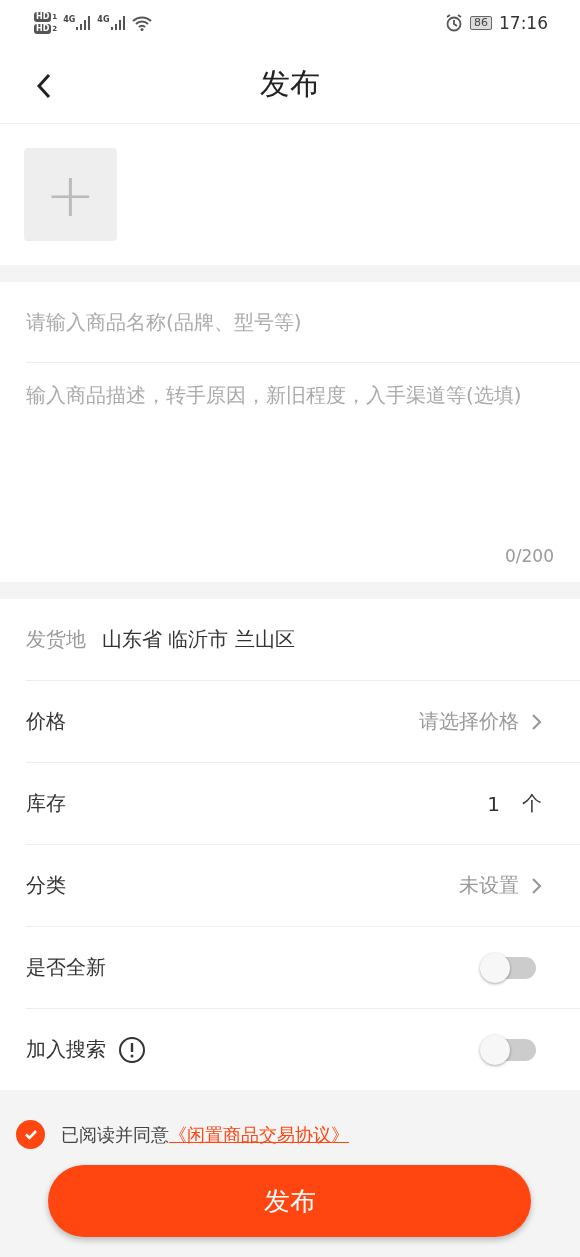 This screenshot has height=1257, width=580. I want to click on agreement-checkbox, so click(30, 1134).